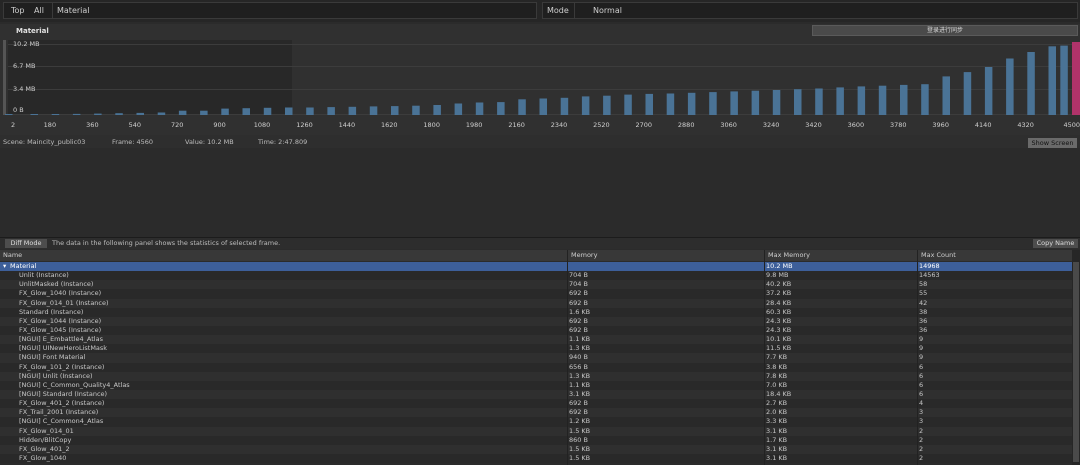  What do you see at coordinates (536, 404) in the screenshot?
I see `table-row: FX_Glow_401_2 (Instance) 692 B 2.7 KB 4` at bounding box center [536, 404].